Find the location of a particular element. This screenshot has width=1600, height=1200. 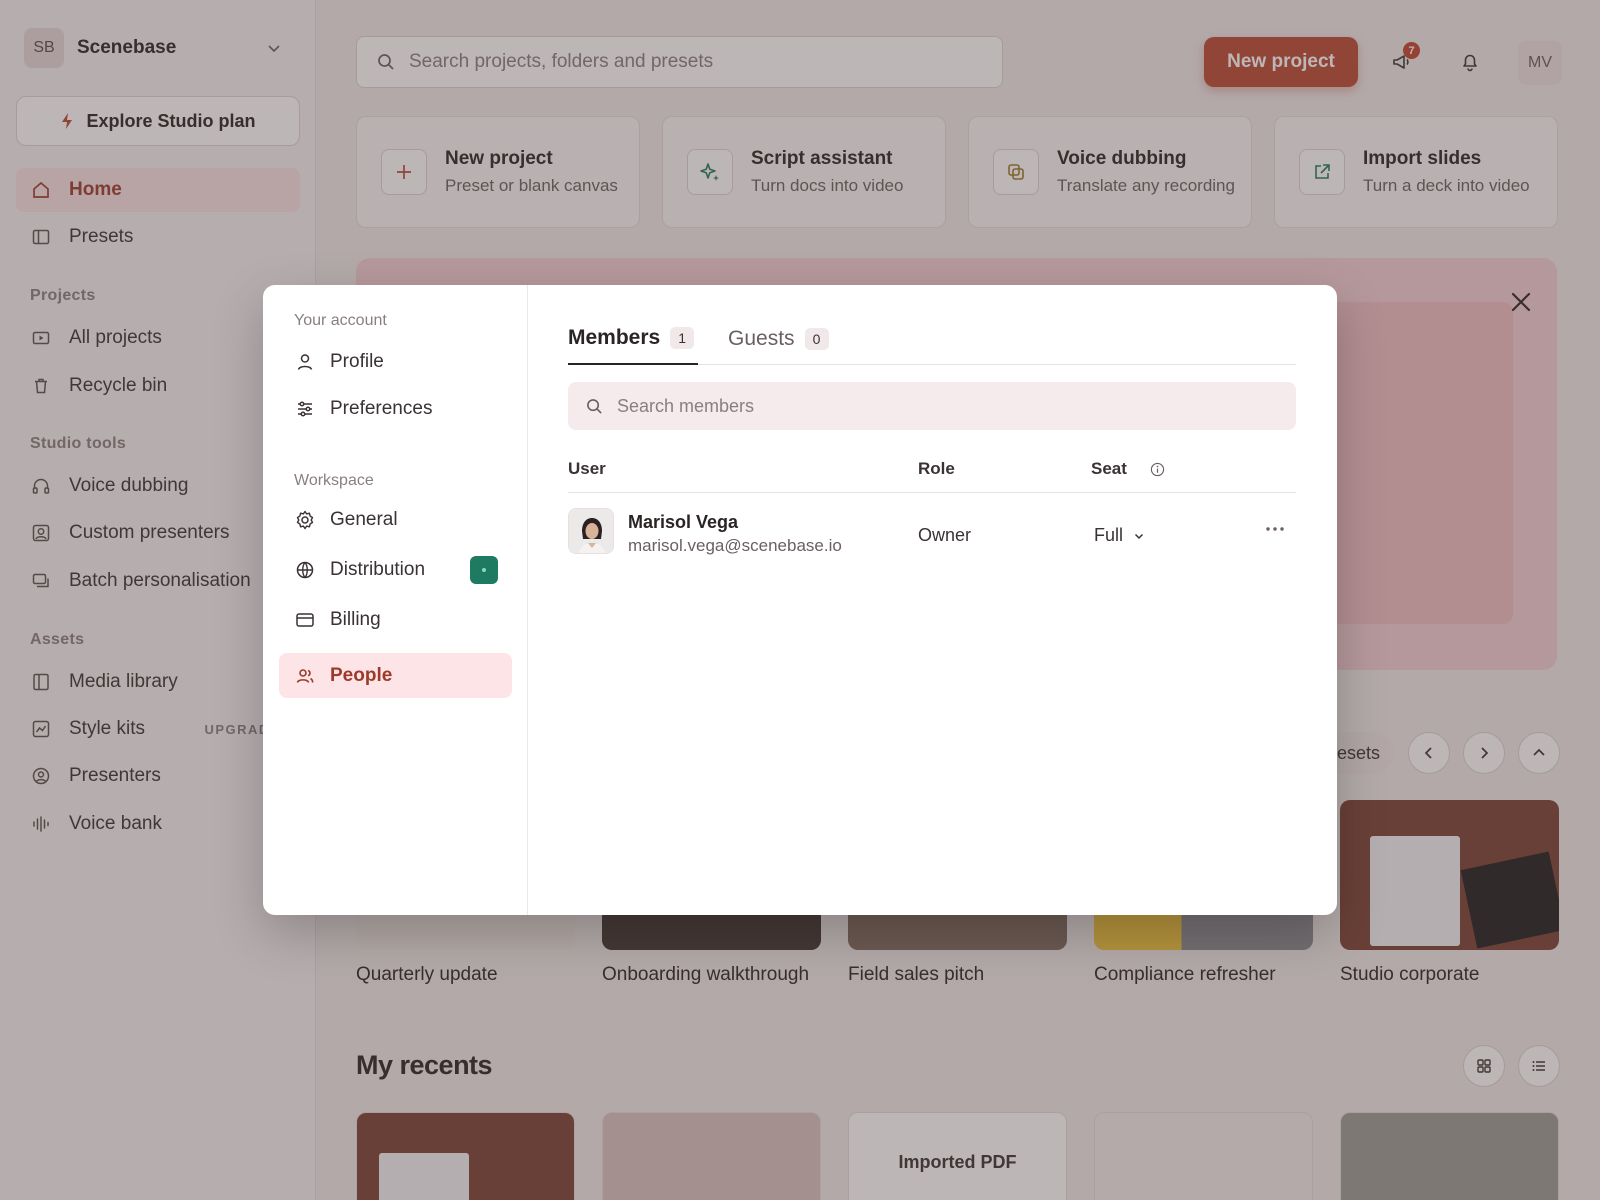

info-icon is located at coordinates (1157, 469).